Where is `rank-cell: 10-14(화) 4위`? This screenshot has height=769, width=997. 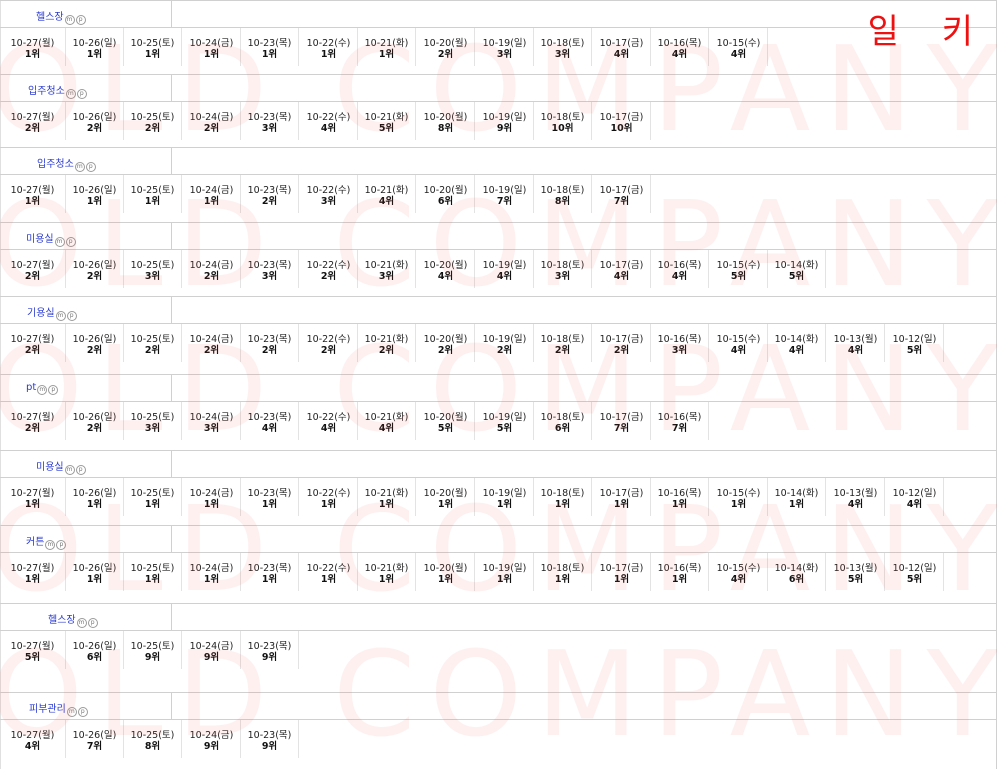
rank-cell: 10-14(화) 4위 is located at coordinates (797, 343).